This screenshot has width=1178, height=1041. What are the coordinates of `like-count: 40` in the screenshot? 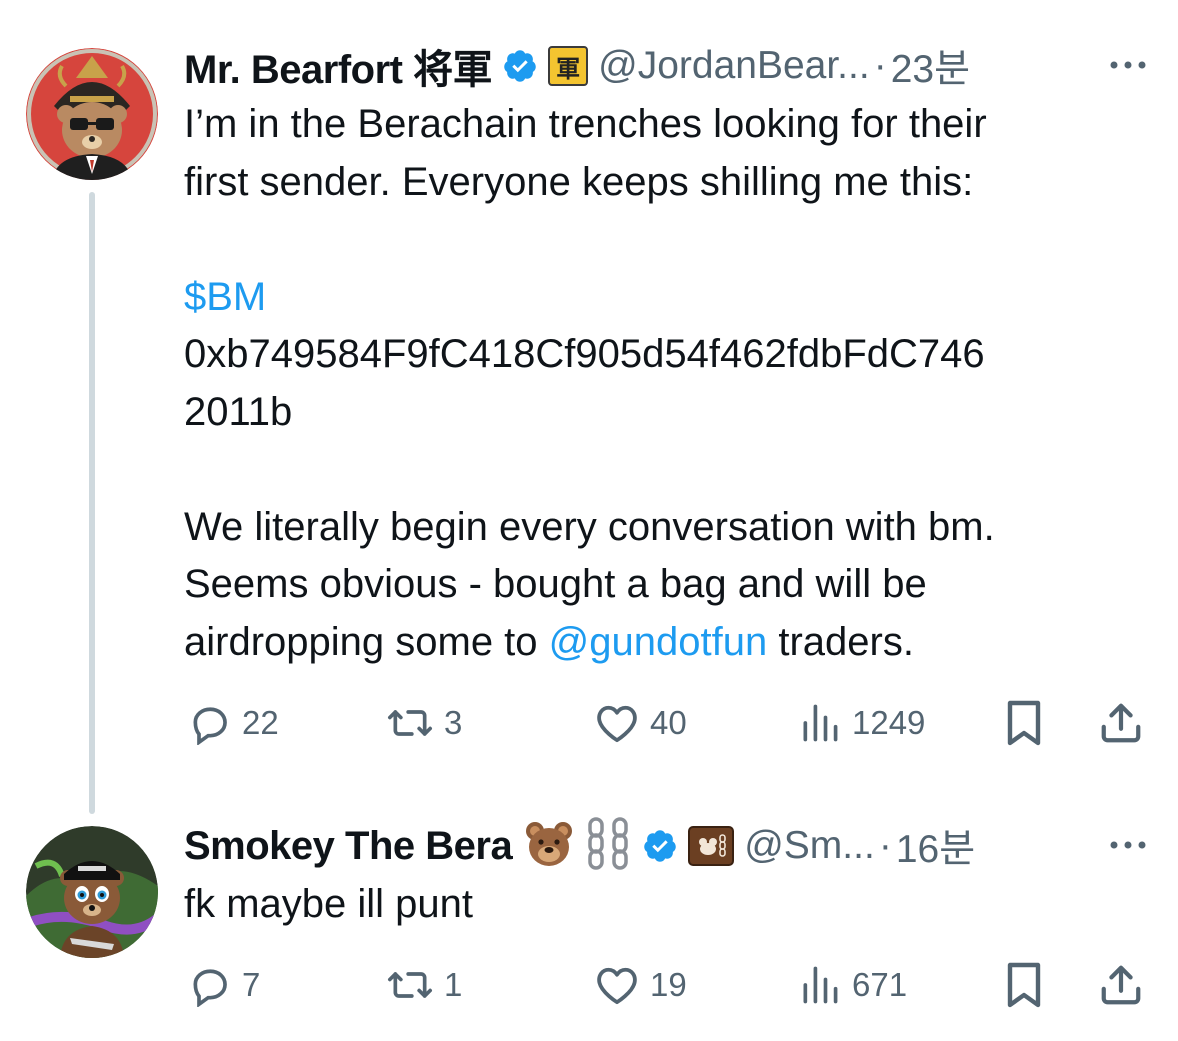 It's located at (668, 722).